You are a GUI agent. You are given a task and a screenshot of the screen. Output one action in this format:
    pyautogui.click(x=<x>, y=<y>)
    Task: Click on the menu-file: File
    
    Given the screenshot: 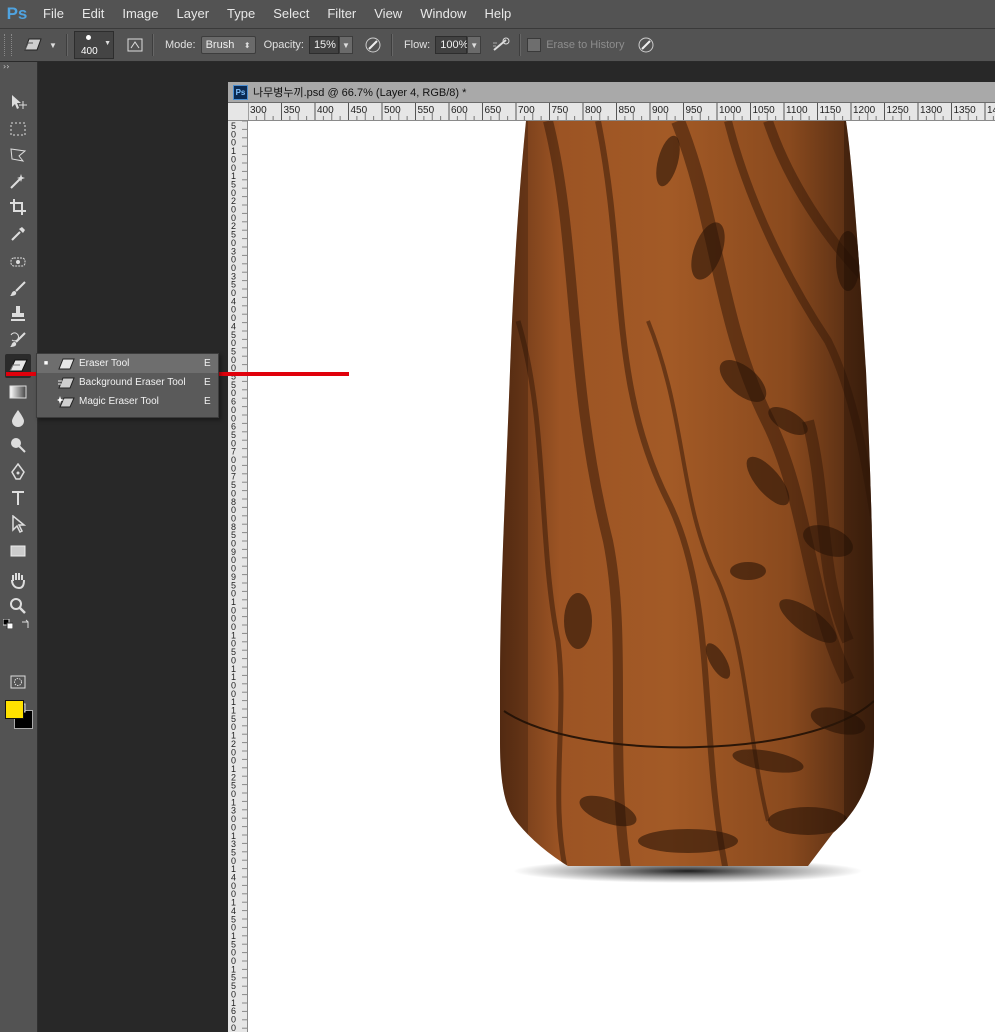 What is the action you would take?
    pyautogui.click(x=53, y=14)
    